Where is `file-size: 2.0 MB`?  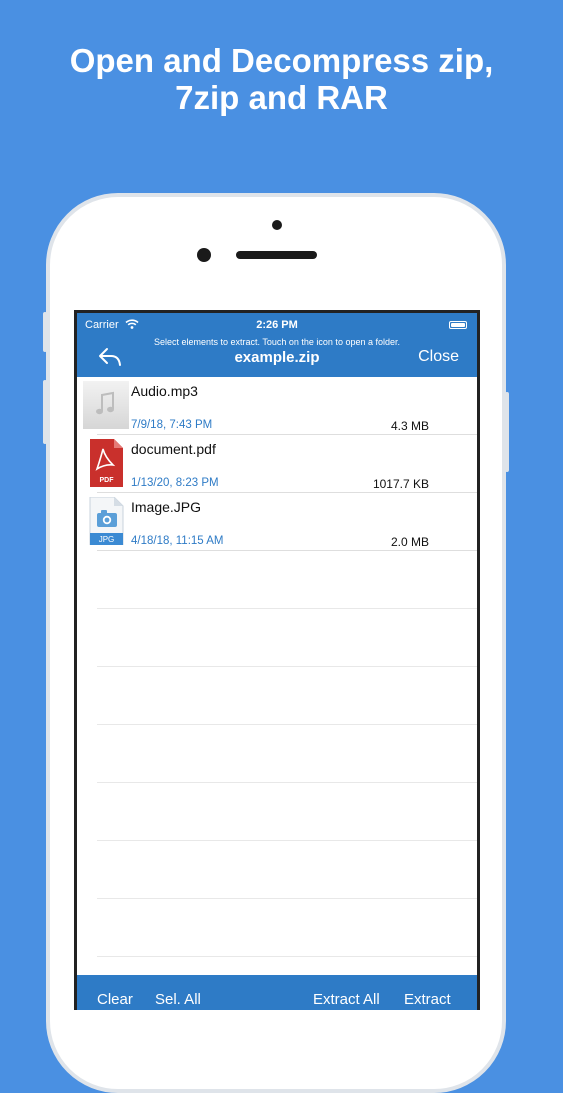 file-size: 2.0 MB is located at coordinates (409, 542).